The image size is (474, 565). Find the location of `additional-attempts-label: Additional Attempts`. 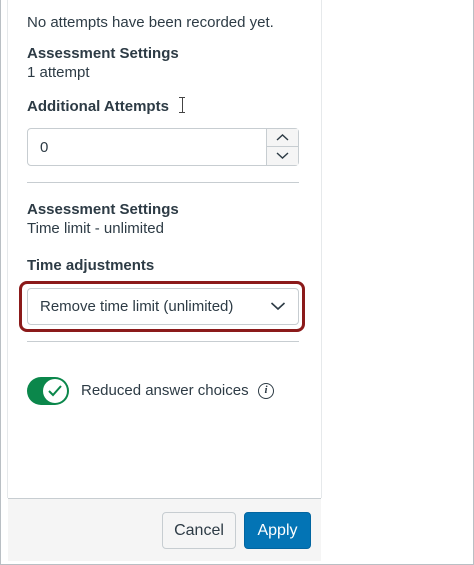

additional-attempts-label: Additional Attempts is located at coordinates (98, 106).